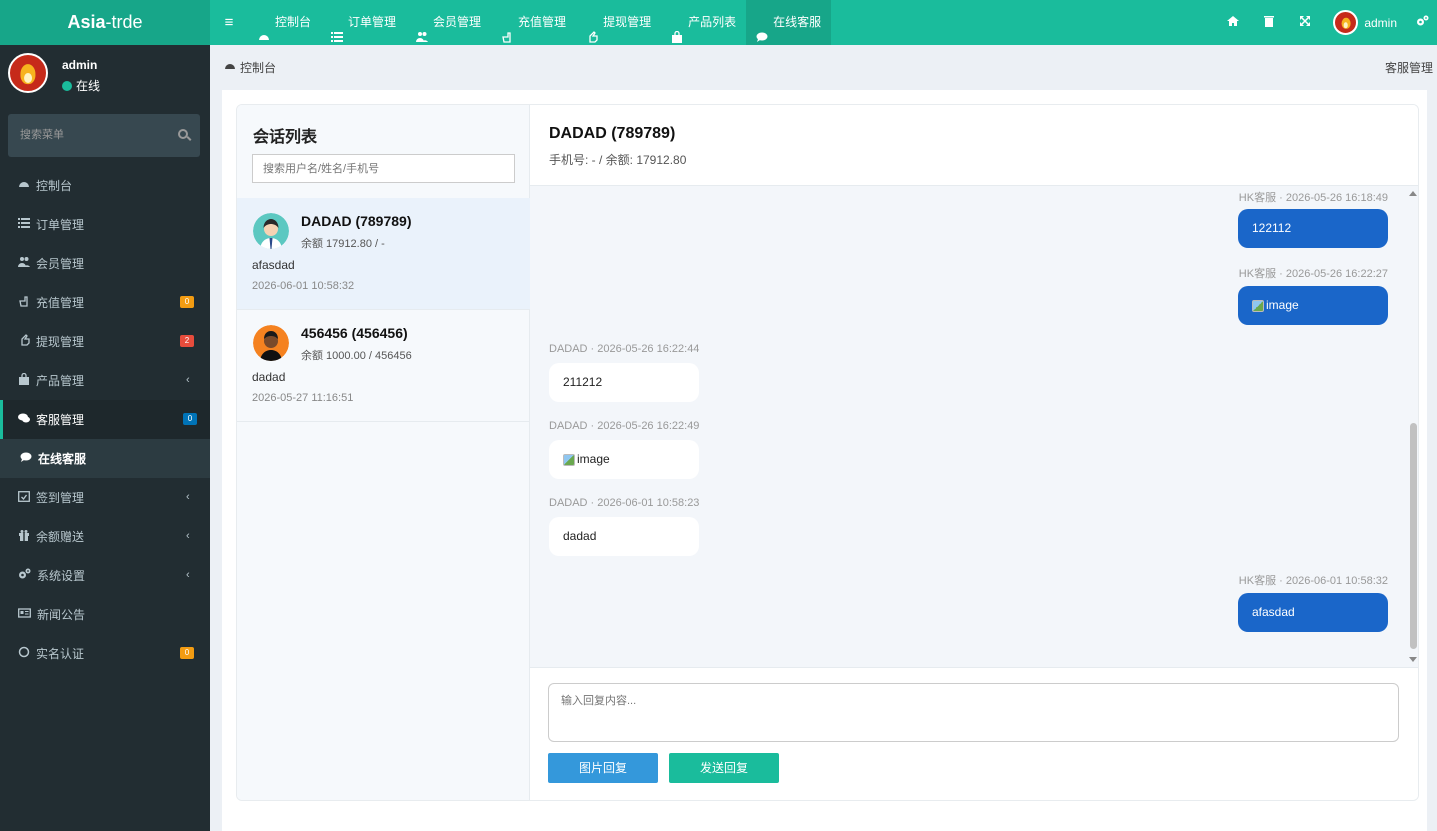  Describe the element at coordinates (67, 85) in the screenshot. I see `status-dot-icon` at that location.